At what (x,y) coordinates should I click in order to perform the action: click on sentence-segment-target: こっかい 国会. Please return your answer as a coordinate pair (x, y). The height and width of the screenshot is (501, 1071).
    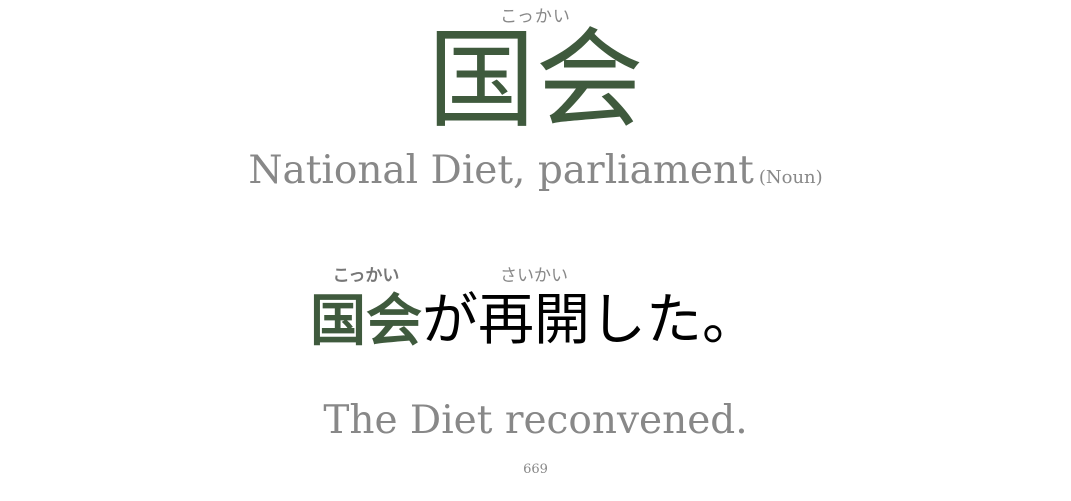
    Looking at the image, I should click on (366, 311).